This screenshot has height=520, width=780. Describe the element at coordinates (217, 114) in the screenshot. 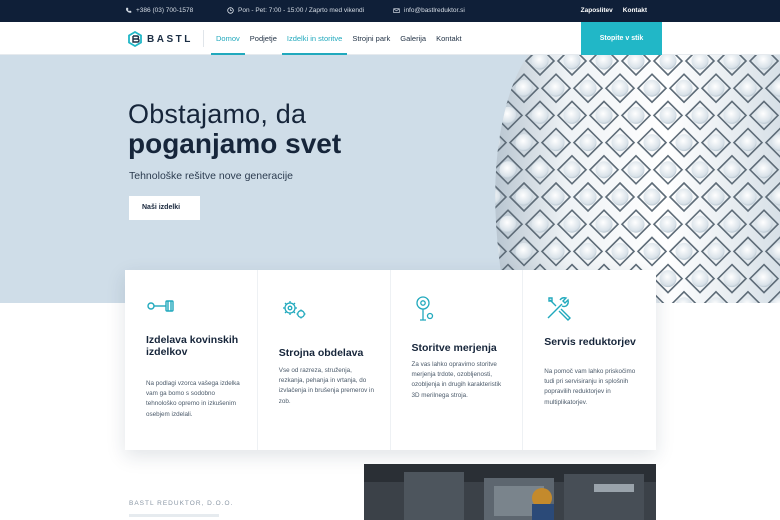

I see `hero-title-line-1: Obstajamo, da` at that location.